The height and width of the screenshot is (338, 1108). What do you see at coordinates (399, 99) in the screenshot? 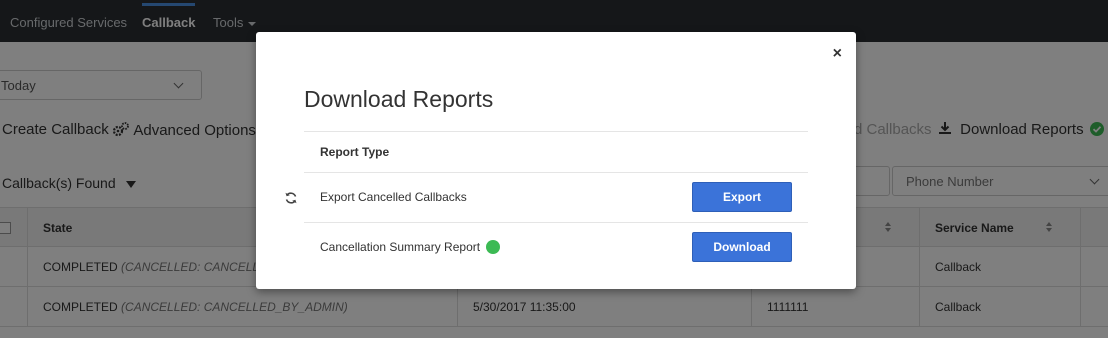
I see `modal-title: Download Reports` at bounding box center [399, 99].